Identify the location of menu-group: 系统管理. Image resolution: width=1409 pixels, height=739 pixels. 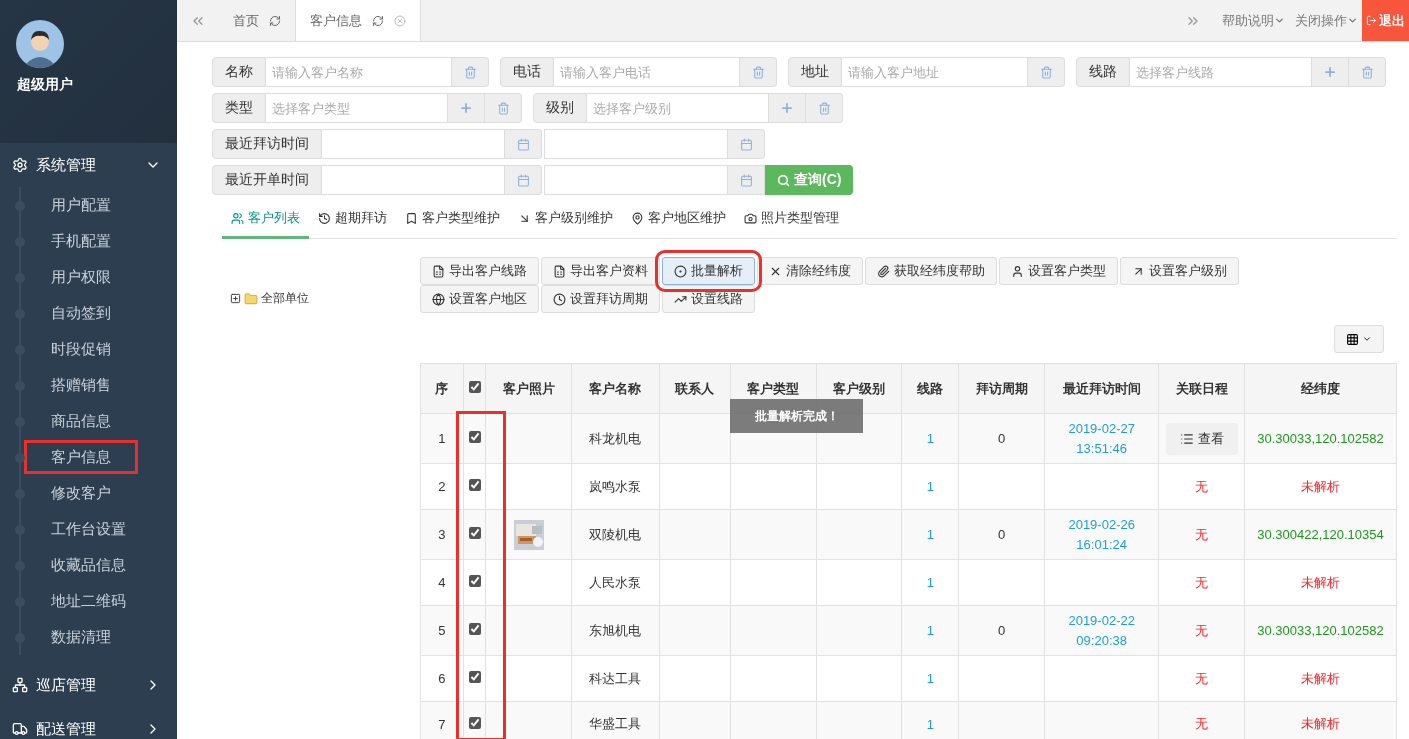
(88, 165).